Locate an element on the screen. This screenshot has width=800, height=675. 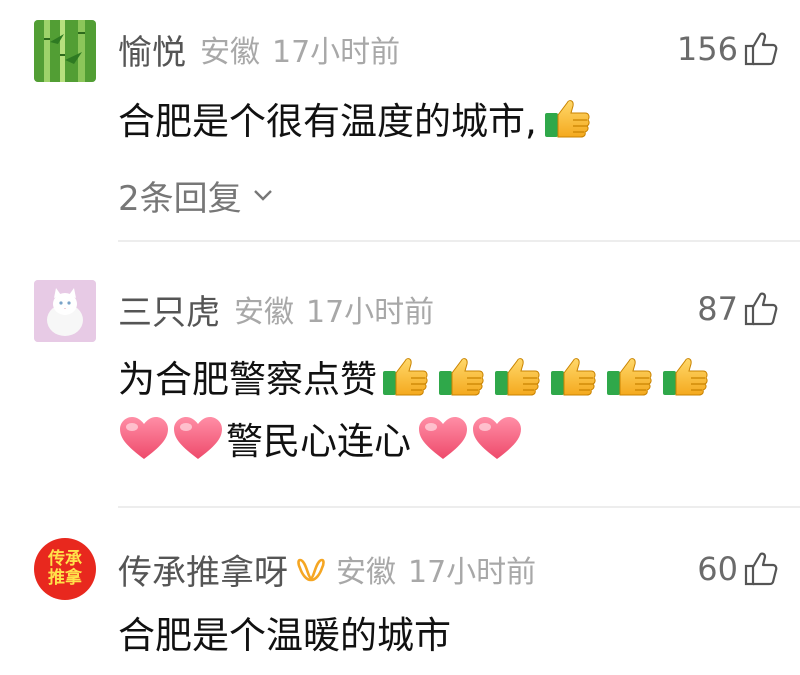
like-count: 156 is located at coordinates (707, 49).